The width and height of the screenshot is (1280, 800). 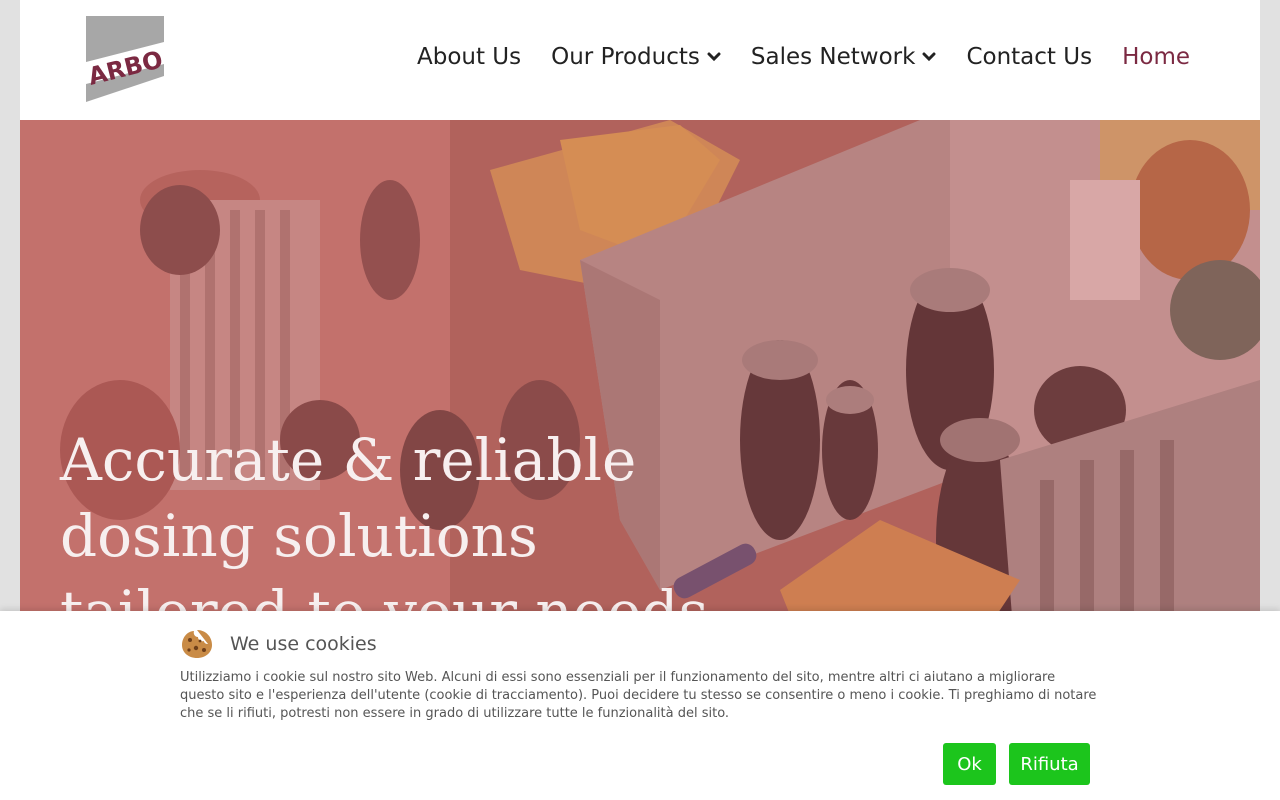 I want to click on hero-headline-line-2: dosing solutions, so click(x=299, y=536).